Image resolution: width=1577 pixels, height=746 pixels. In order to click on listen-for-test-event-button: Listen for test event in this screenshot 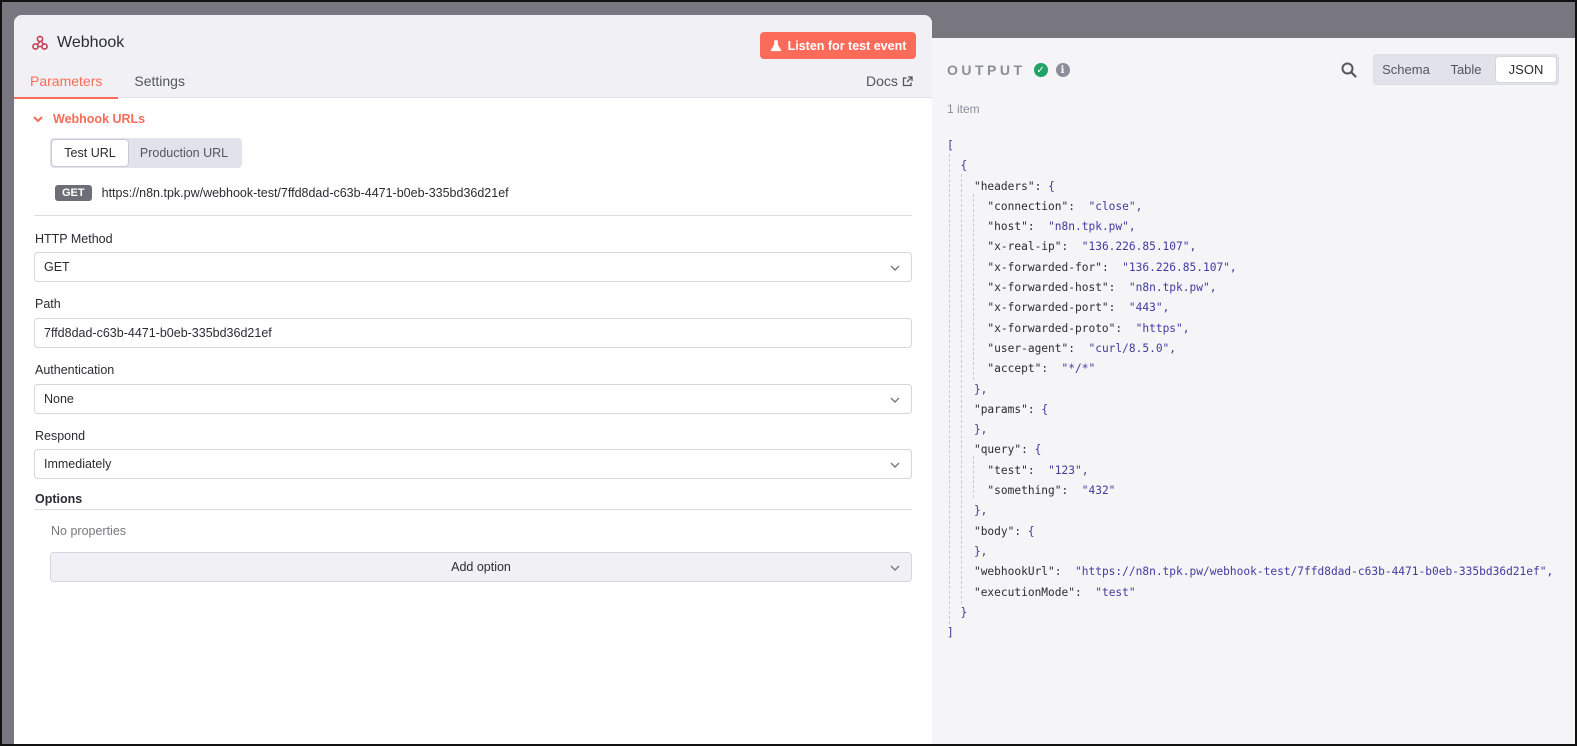, I will do `click(838, 45)`.